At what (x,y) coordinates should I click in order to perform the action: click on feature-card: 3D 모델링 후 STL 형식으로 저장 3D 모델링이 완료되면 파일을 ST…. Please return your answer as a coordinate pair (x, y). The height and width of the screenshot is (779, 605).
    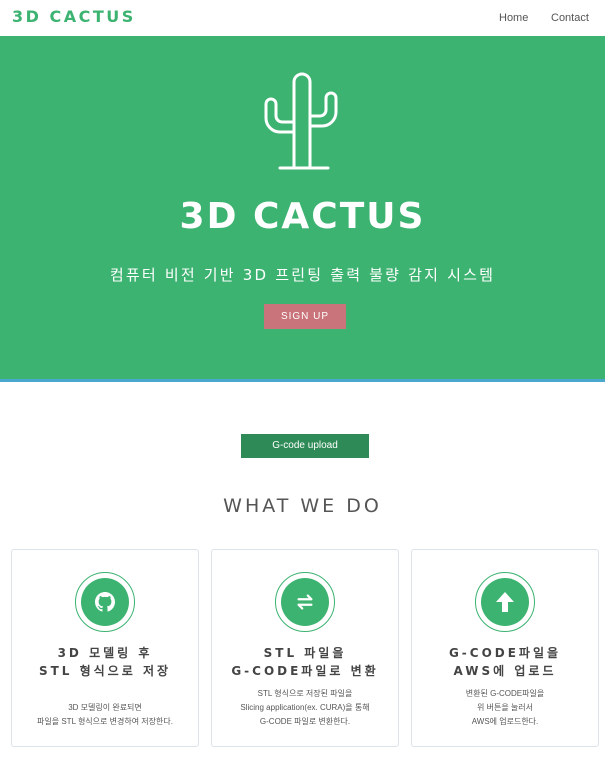
    Looking at the image, I should click on (105, 648).